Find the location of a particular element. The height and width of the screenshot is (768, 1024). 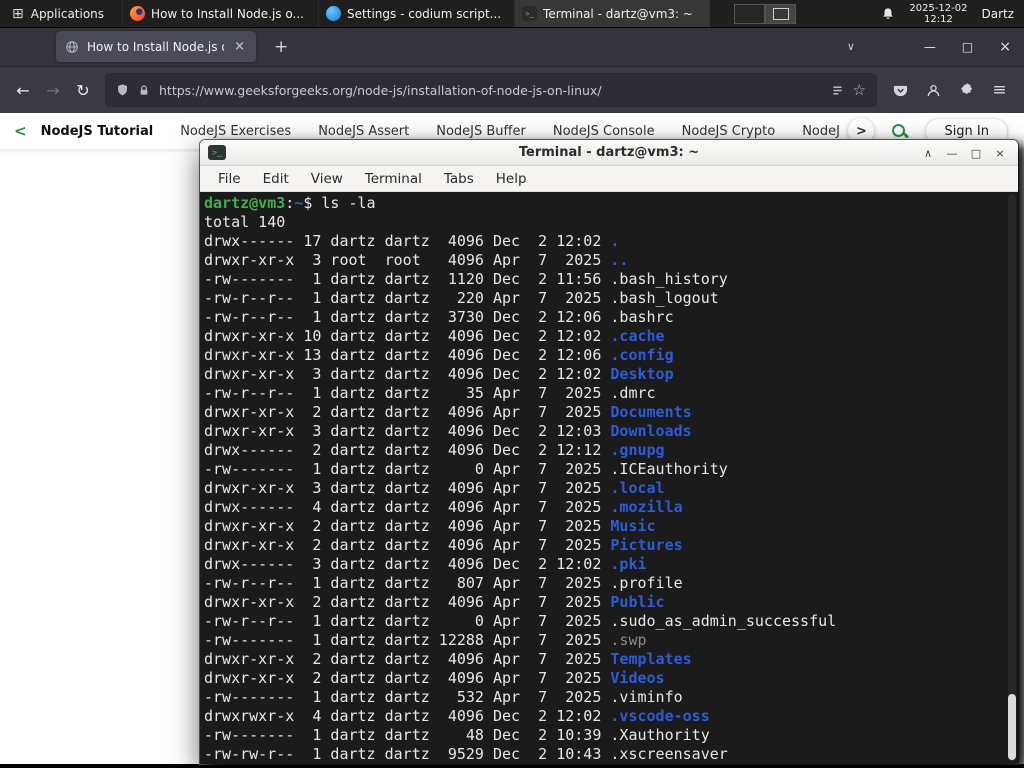

listing-columns: -rw-r--r-- 1 dartz dartz 0 Apr 7 2025 is located at coordinates (407, 621).